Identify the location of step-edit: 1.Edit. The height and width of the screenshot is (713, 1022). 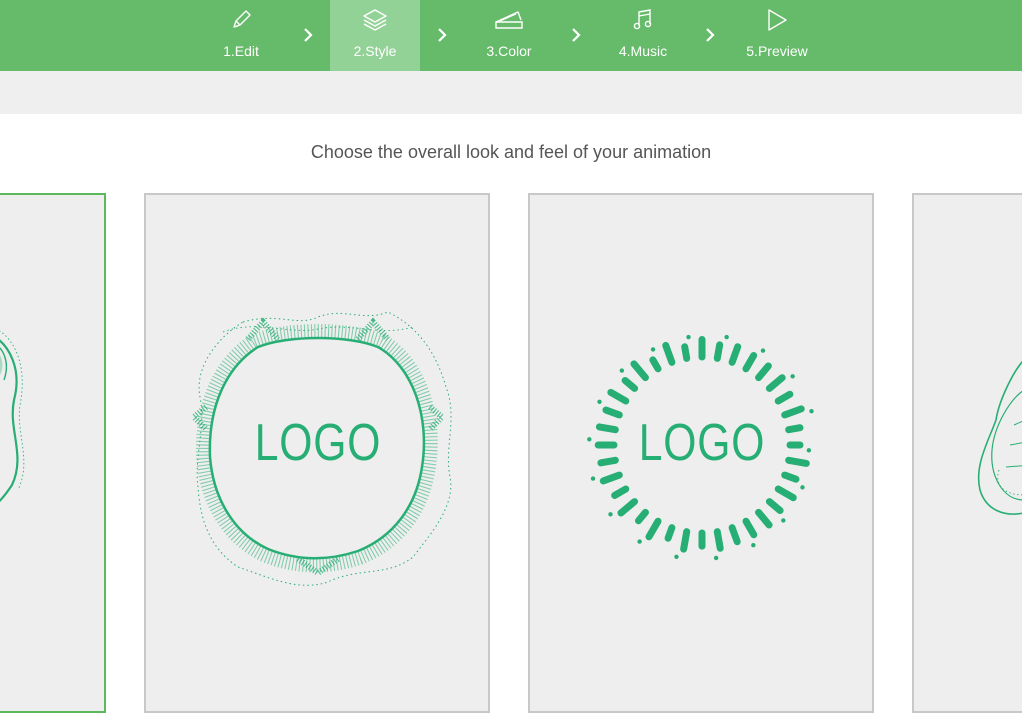
(241, 35).